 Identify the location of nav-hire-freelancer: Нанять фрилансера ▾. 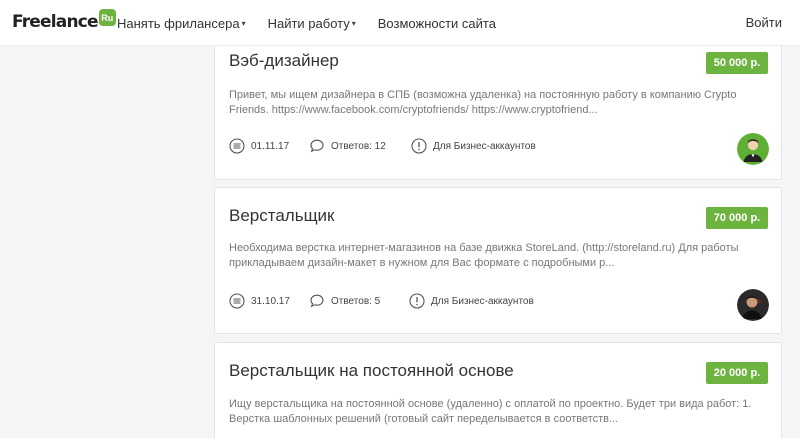
(181, 23).